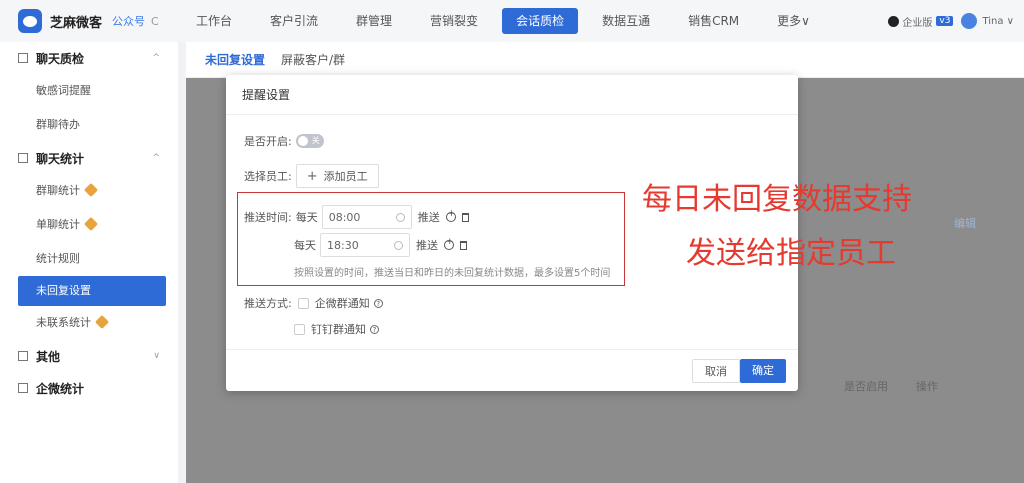  I want to click on dingtalk-notify-checkbox, so click(299, 329).